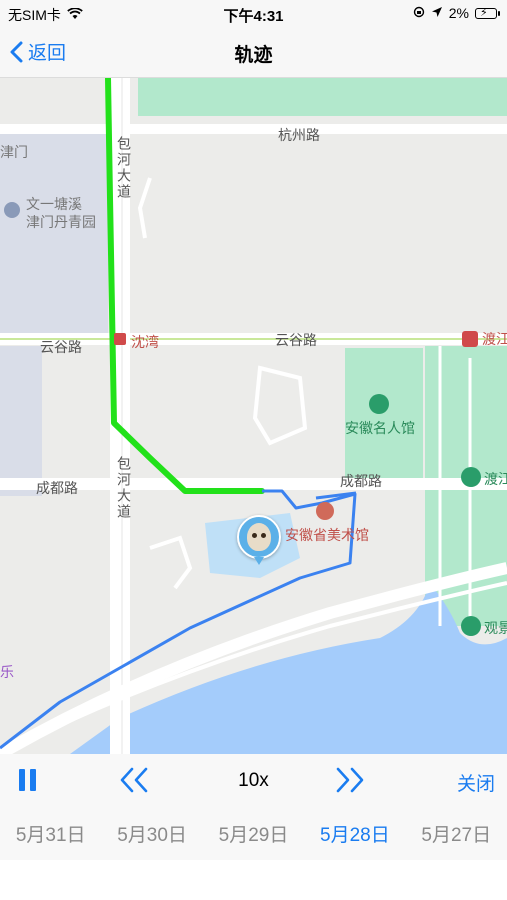 The height and width of the screenshot is (900, 507). I want to click on status-bar: 无SIM卡 下午4:31 2% ⚡, so click(253, 14).